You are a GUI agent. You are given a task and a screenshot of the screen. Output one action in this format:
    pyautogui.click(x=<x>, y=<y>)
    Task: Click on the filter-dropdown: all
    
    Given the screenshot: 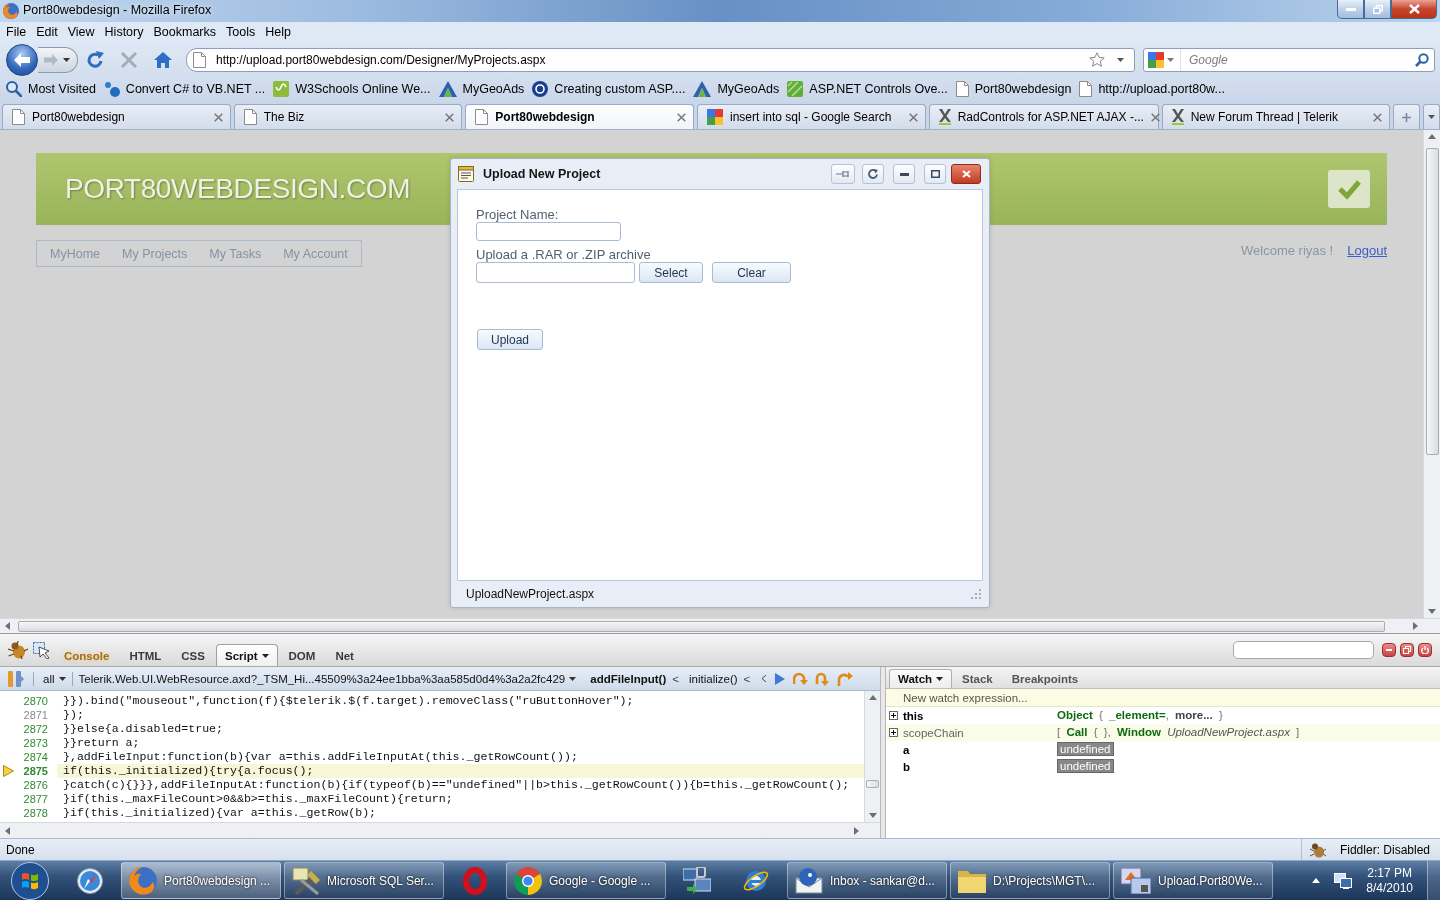 What is the action you would take?
    pyautogui.click(x=54, y=678)
    